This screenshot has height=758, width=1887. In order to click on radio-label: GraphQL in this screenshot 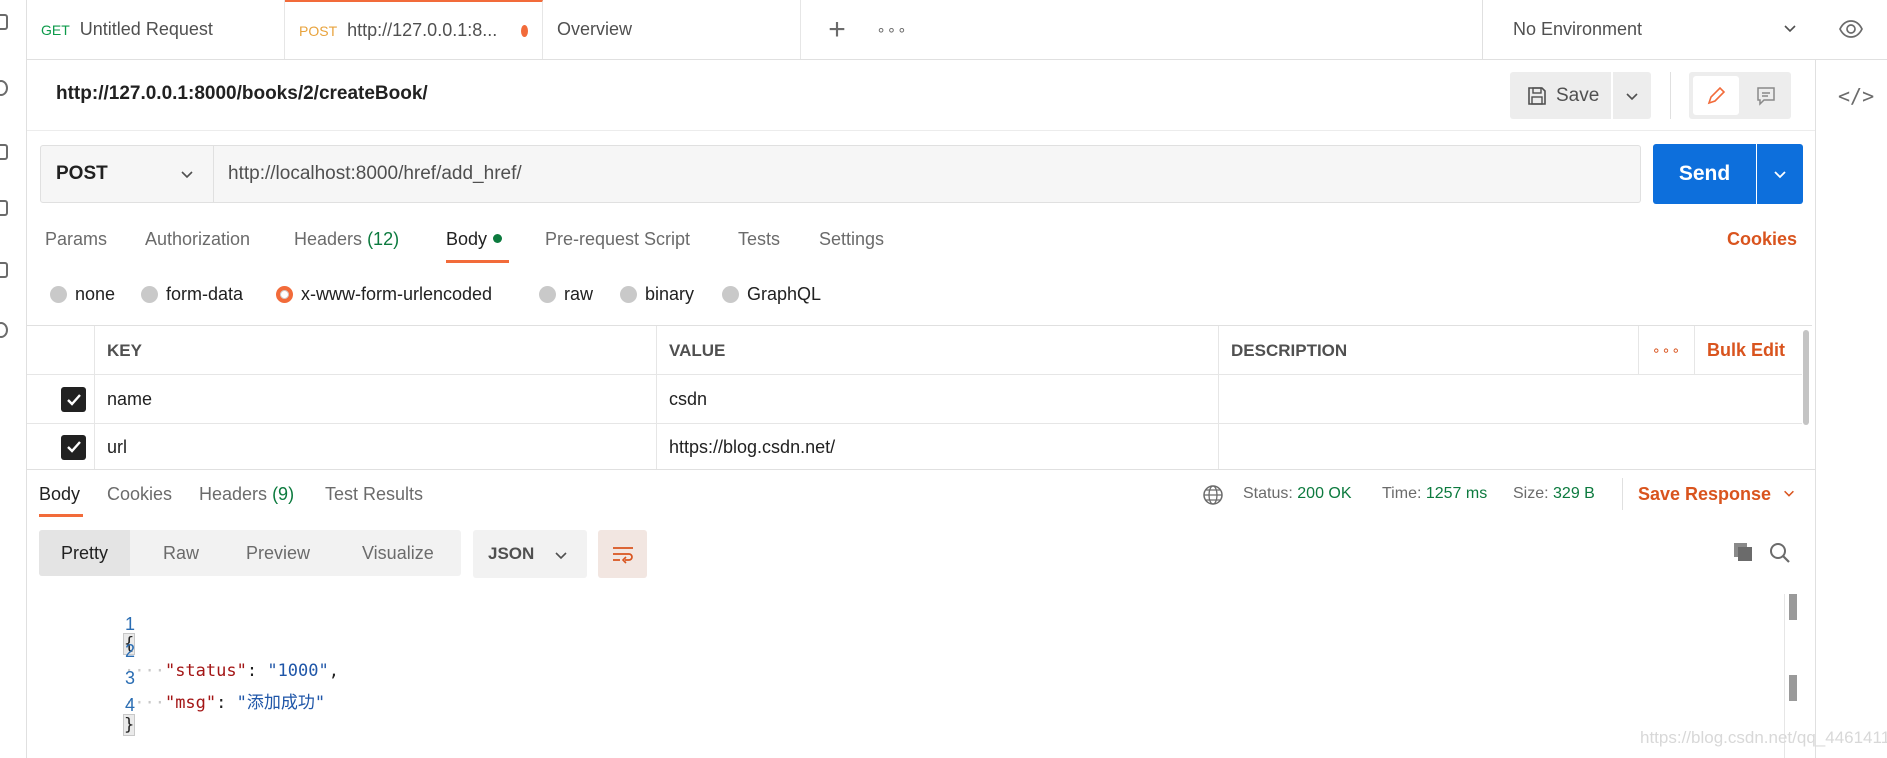, I will do `click(784, 294)`.